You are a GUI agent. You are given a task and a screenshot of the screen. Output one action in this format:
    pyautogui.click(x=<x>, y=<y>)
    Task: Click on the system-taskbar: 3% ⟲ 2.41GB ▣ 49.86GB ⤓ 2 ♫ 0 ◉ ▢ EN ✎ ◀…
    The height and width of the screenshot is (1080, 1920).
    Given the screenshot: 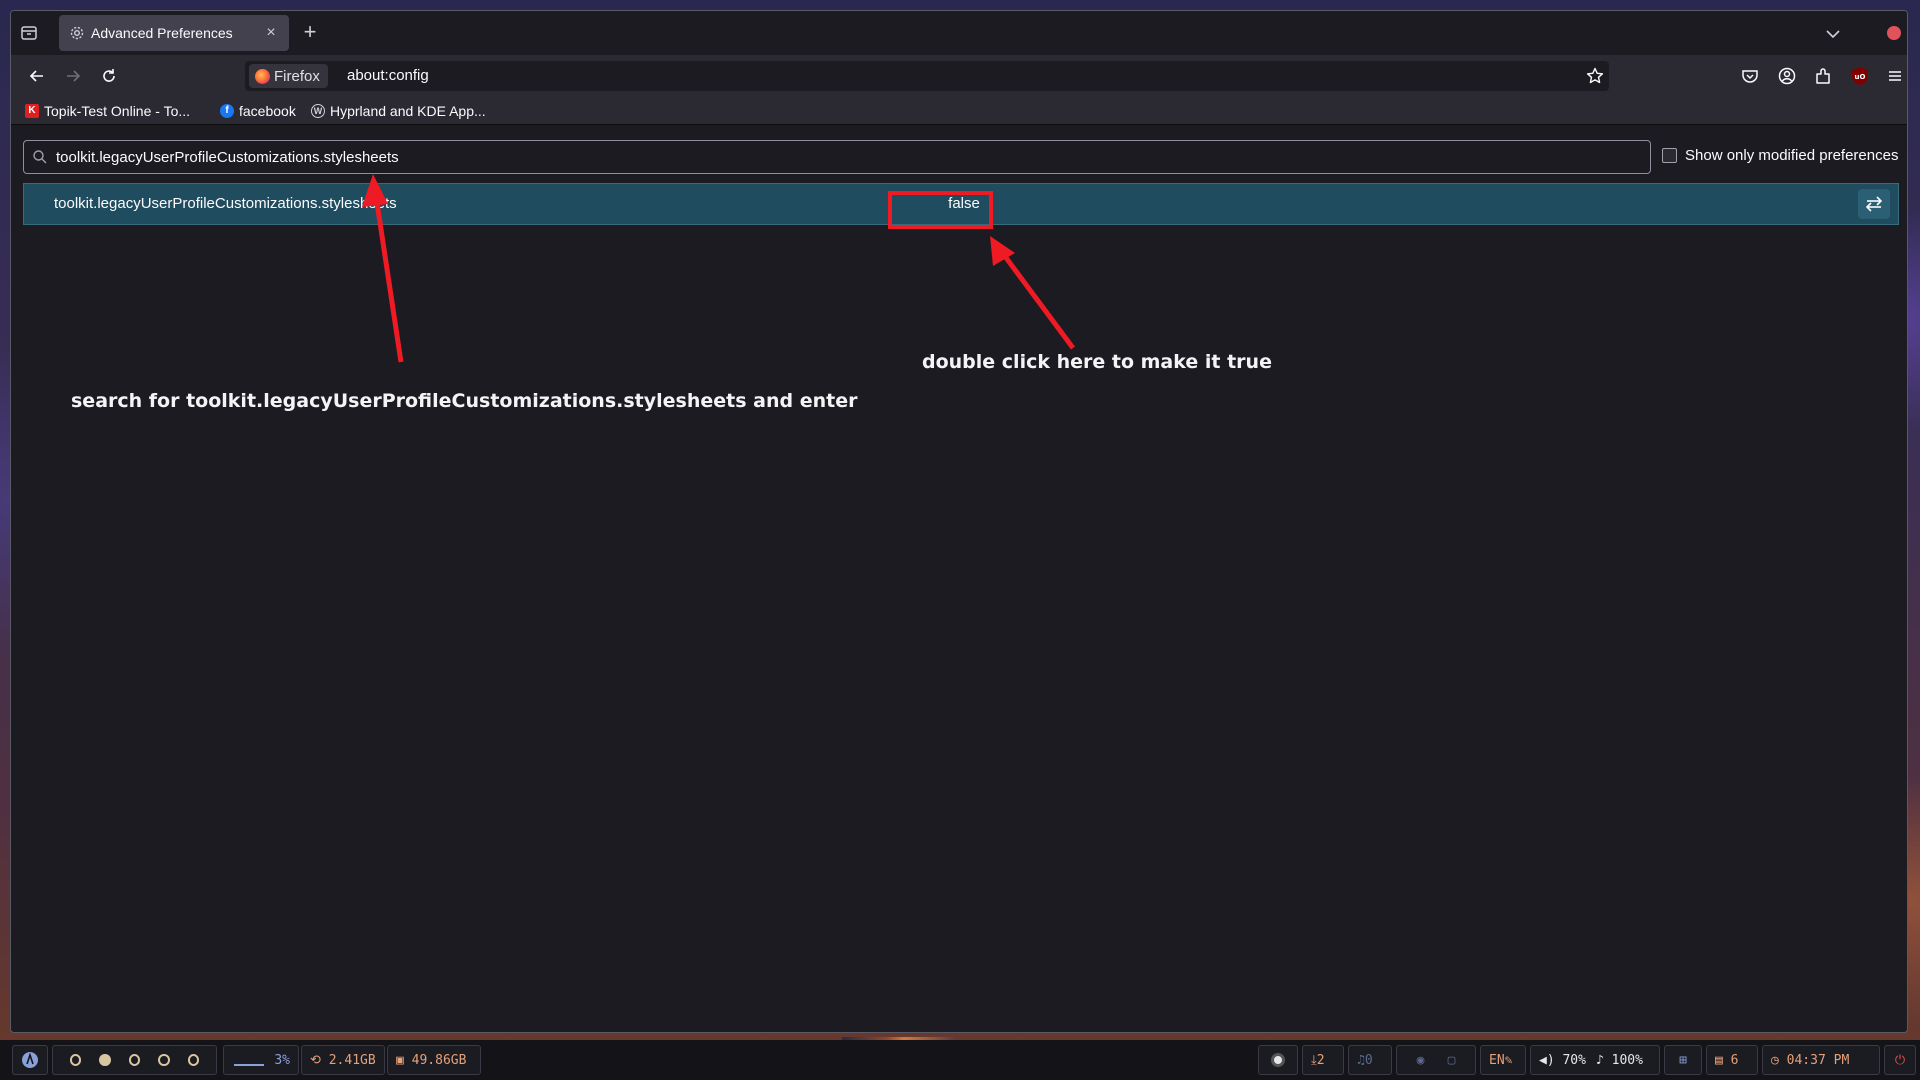 What is the action you would take?
    pyautogui.click(x=960, y=1060)
    